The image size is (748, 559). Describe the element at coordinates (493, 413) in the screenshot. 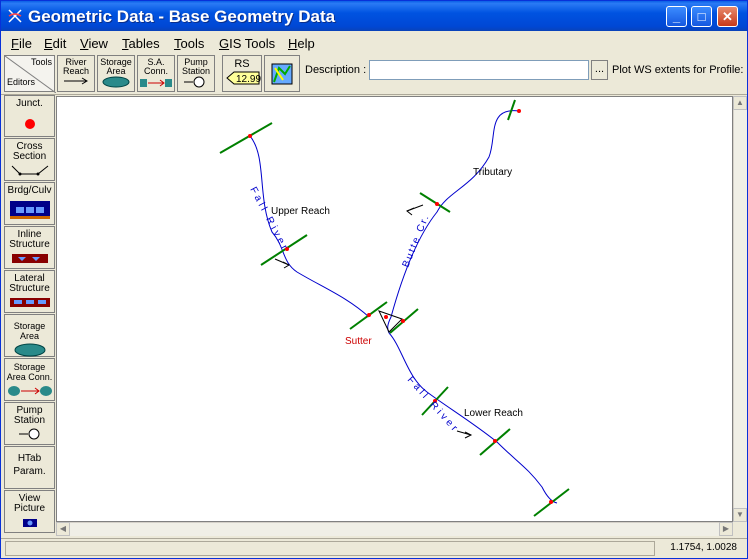

I see `lower-reach-label: Lower Reach` at that location.